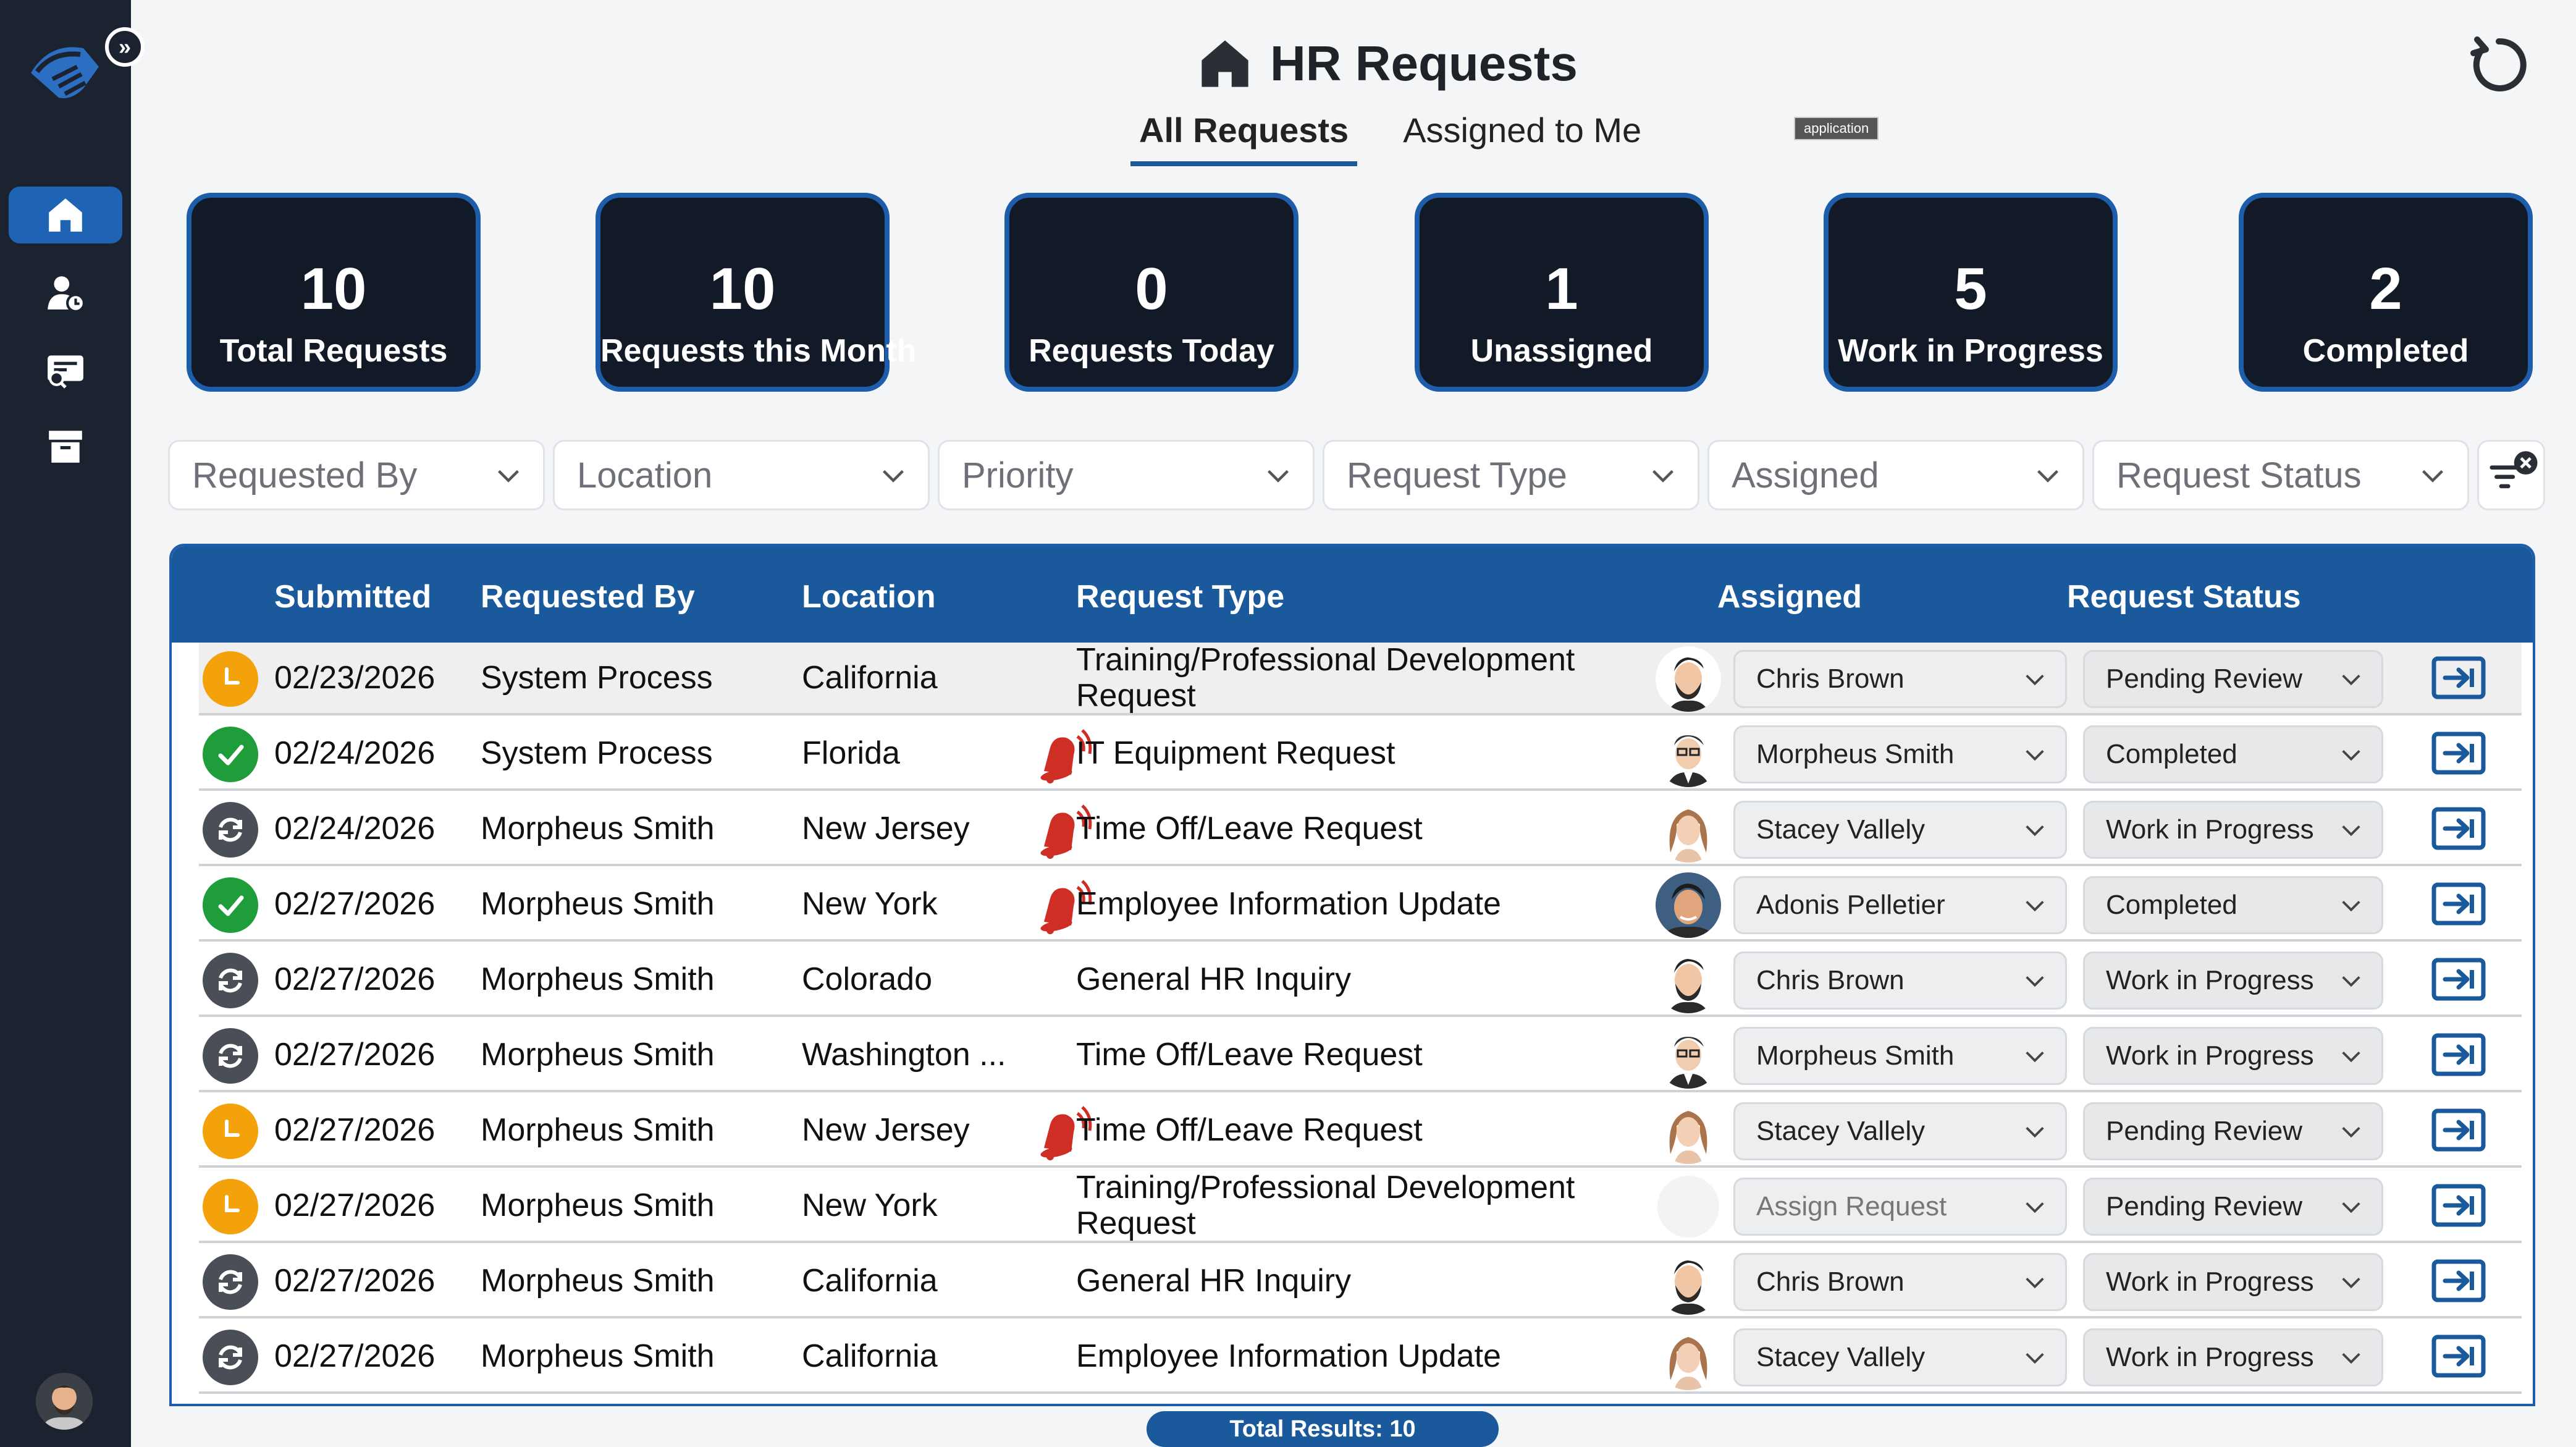 The image size is (2576, 1447). Describe the element at coordinates (2204, 679) in the screenshot. I see `request-status-value: Pending Review` at that location.